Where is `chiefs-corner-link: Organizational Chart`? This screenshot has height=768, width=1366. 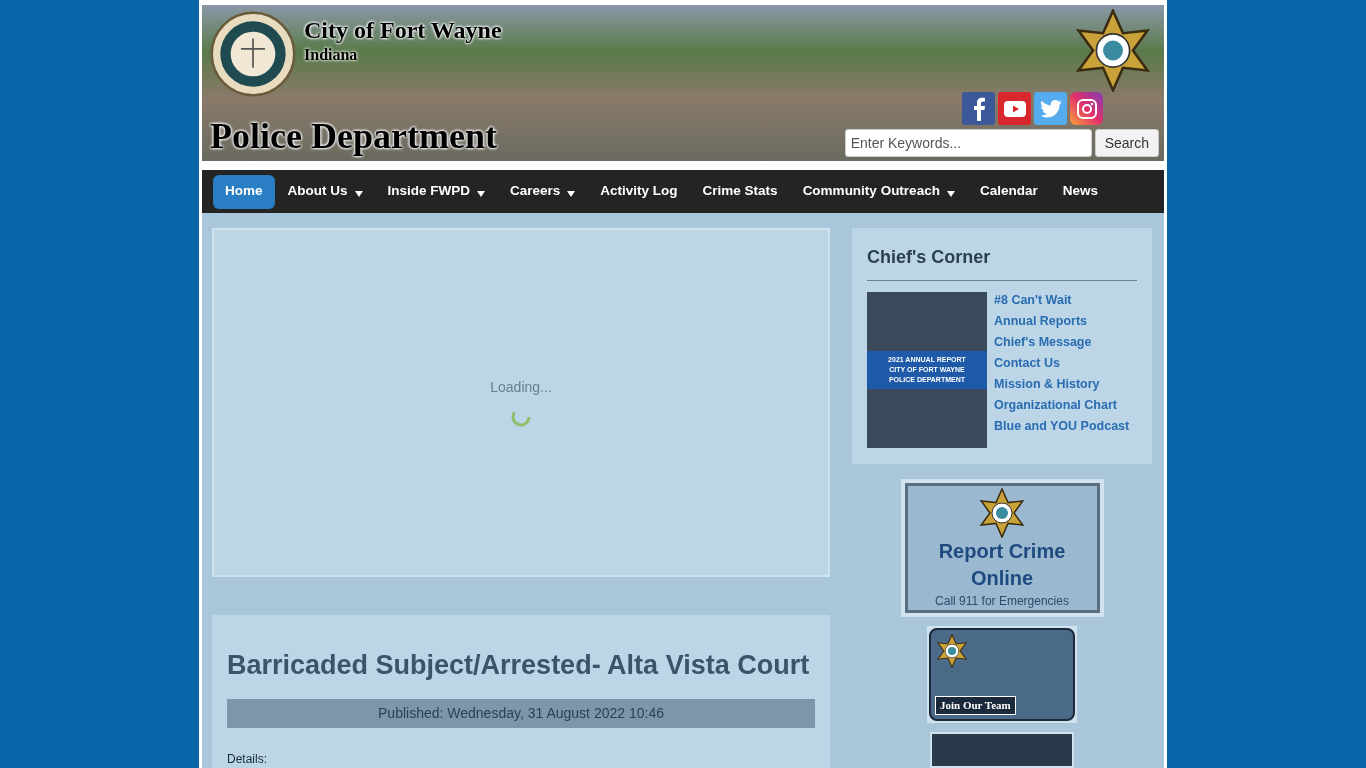 chiefs-corner-link: Organizational Chart is located at coordinates (1062, 405).